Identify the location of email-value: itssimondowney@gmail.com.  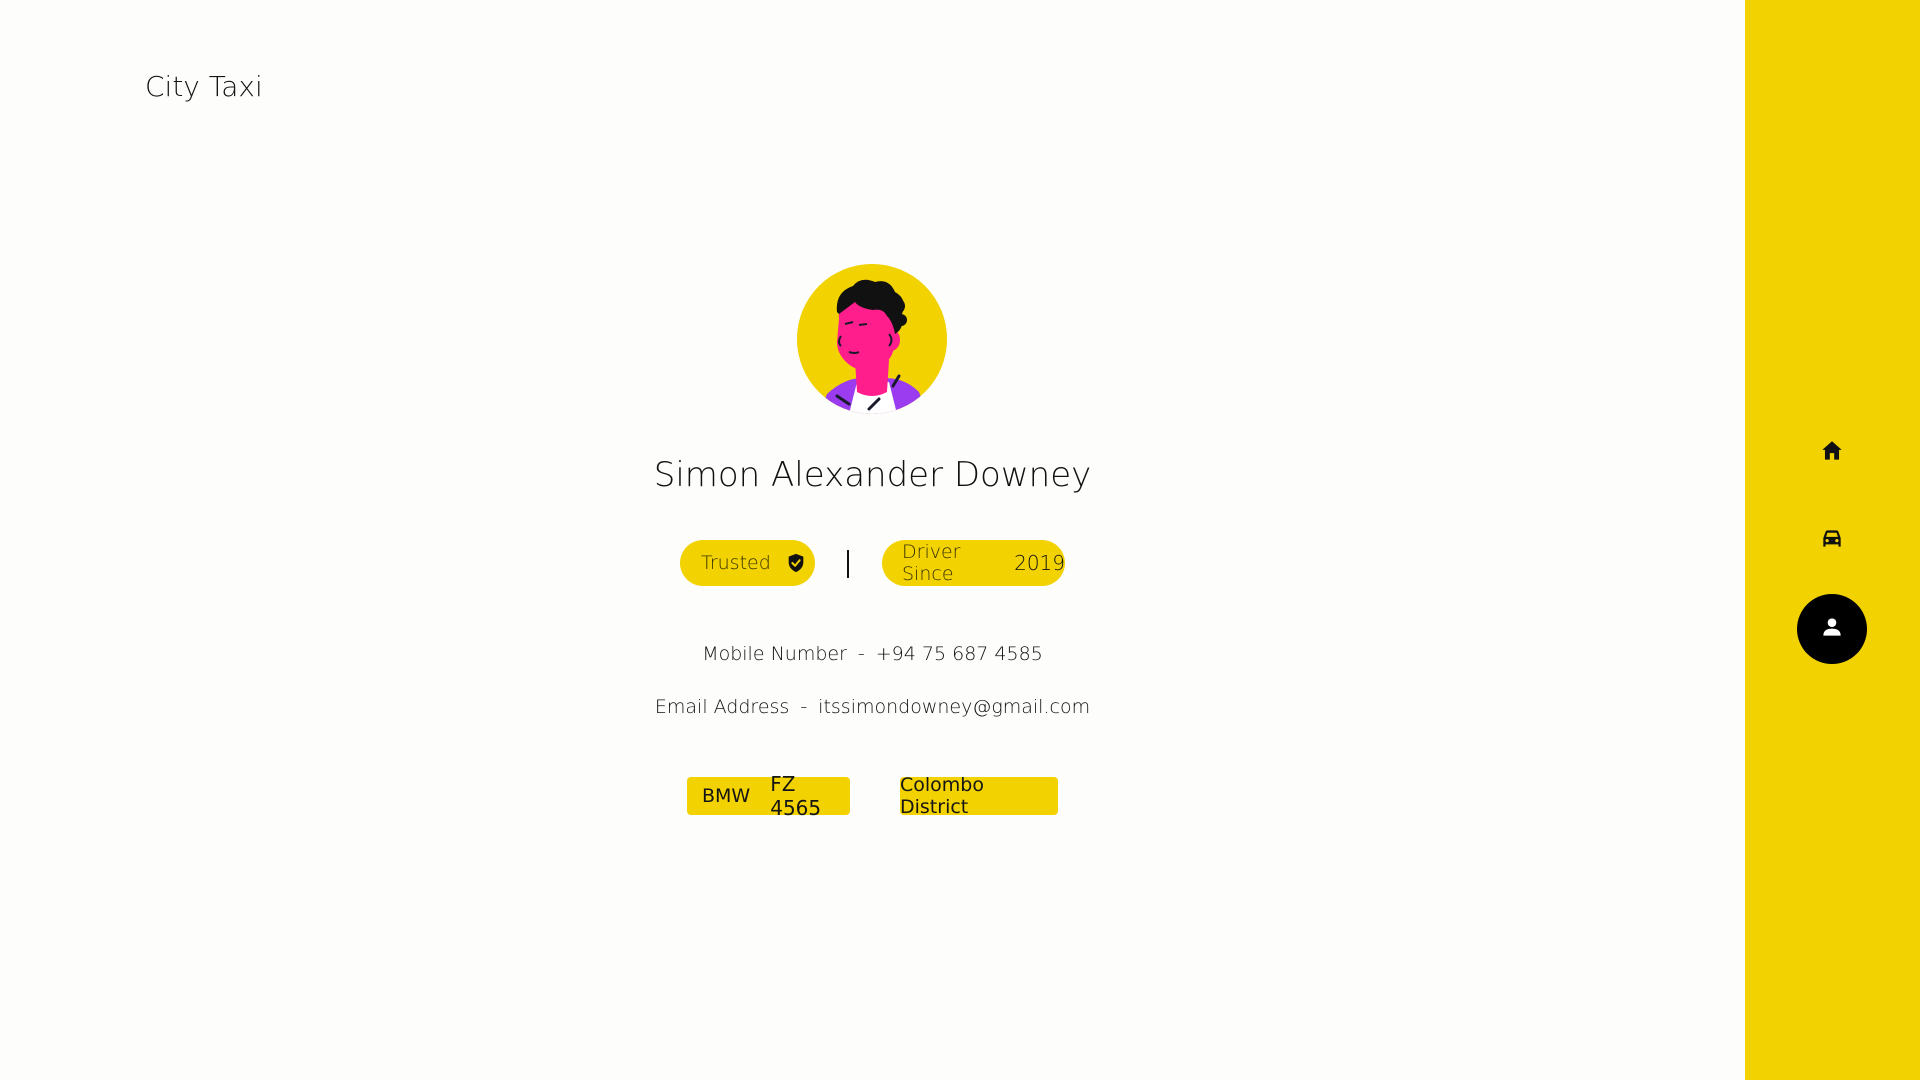
(954, 707).